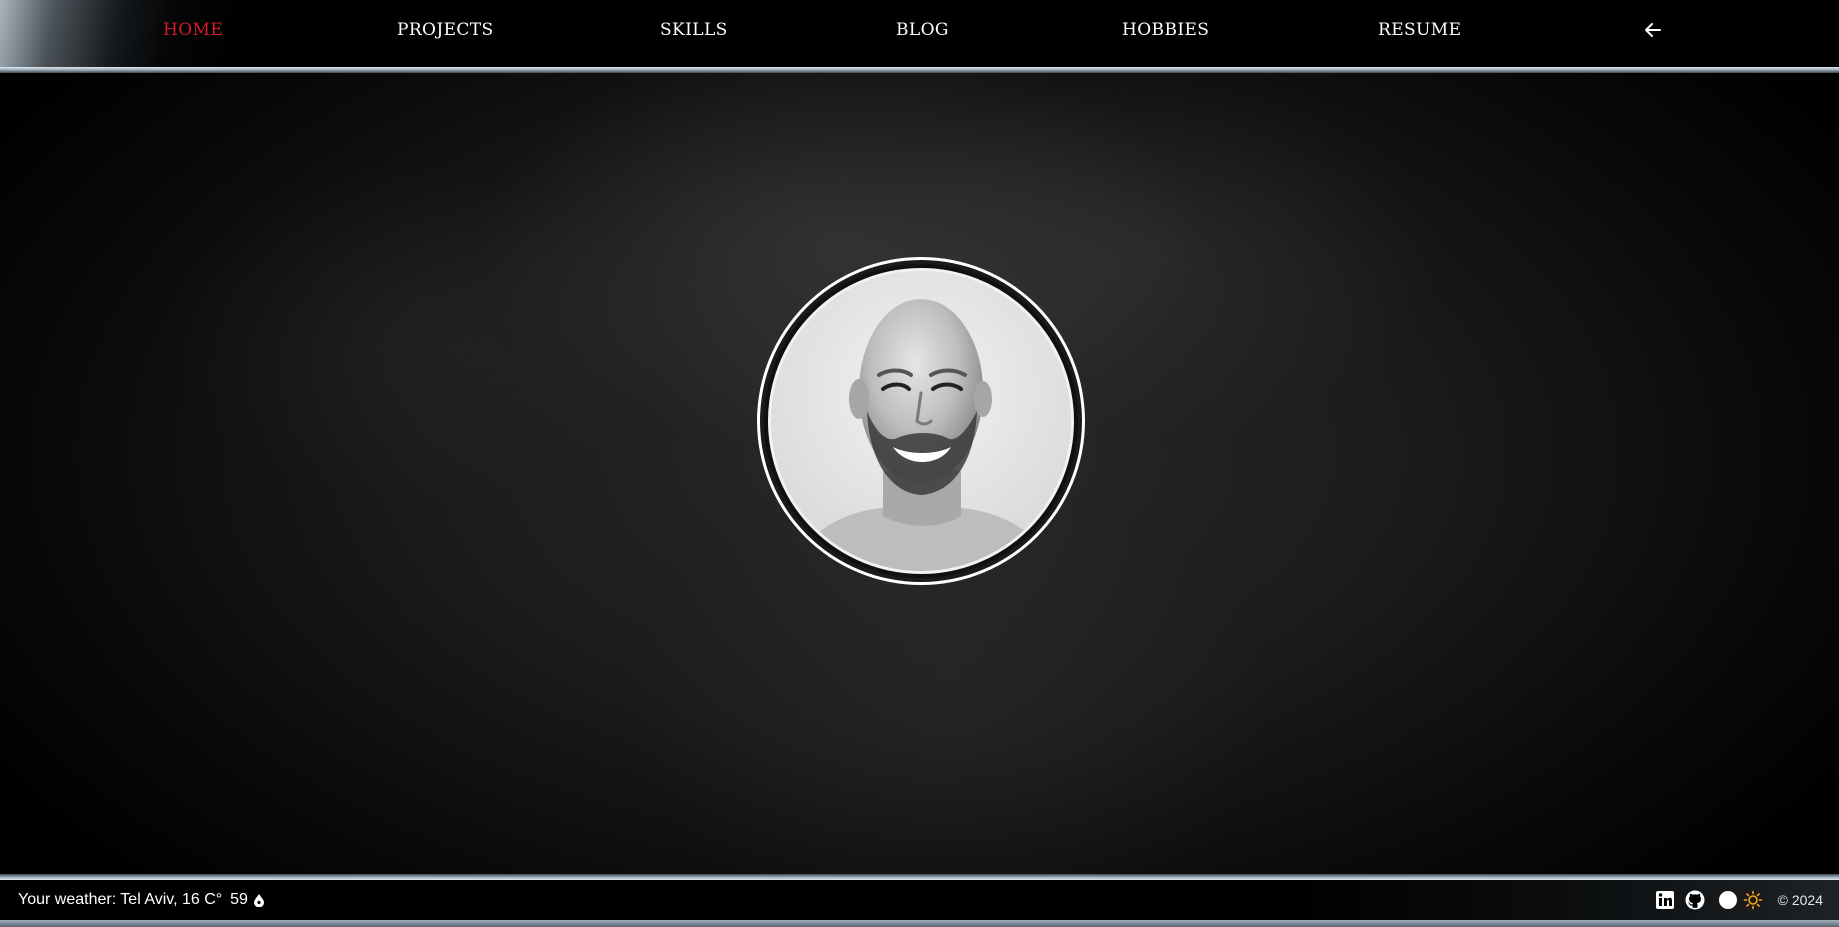 This screenshot has width=1839, height=927. I want to click on nav-item-projects: PROJECTS, so click(445, 30).